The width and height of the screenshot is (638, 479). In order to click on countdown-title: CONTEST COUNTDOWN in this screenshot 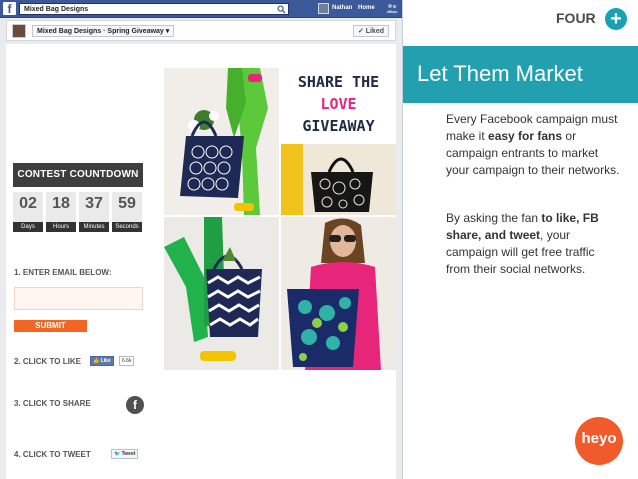, I will do `click(78, 175)`.